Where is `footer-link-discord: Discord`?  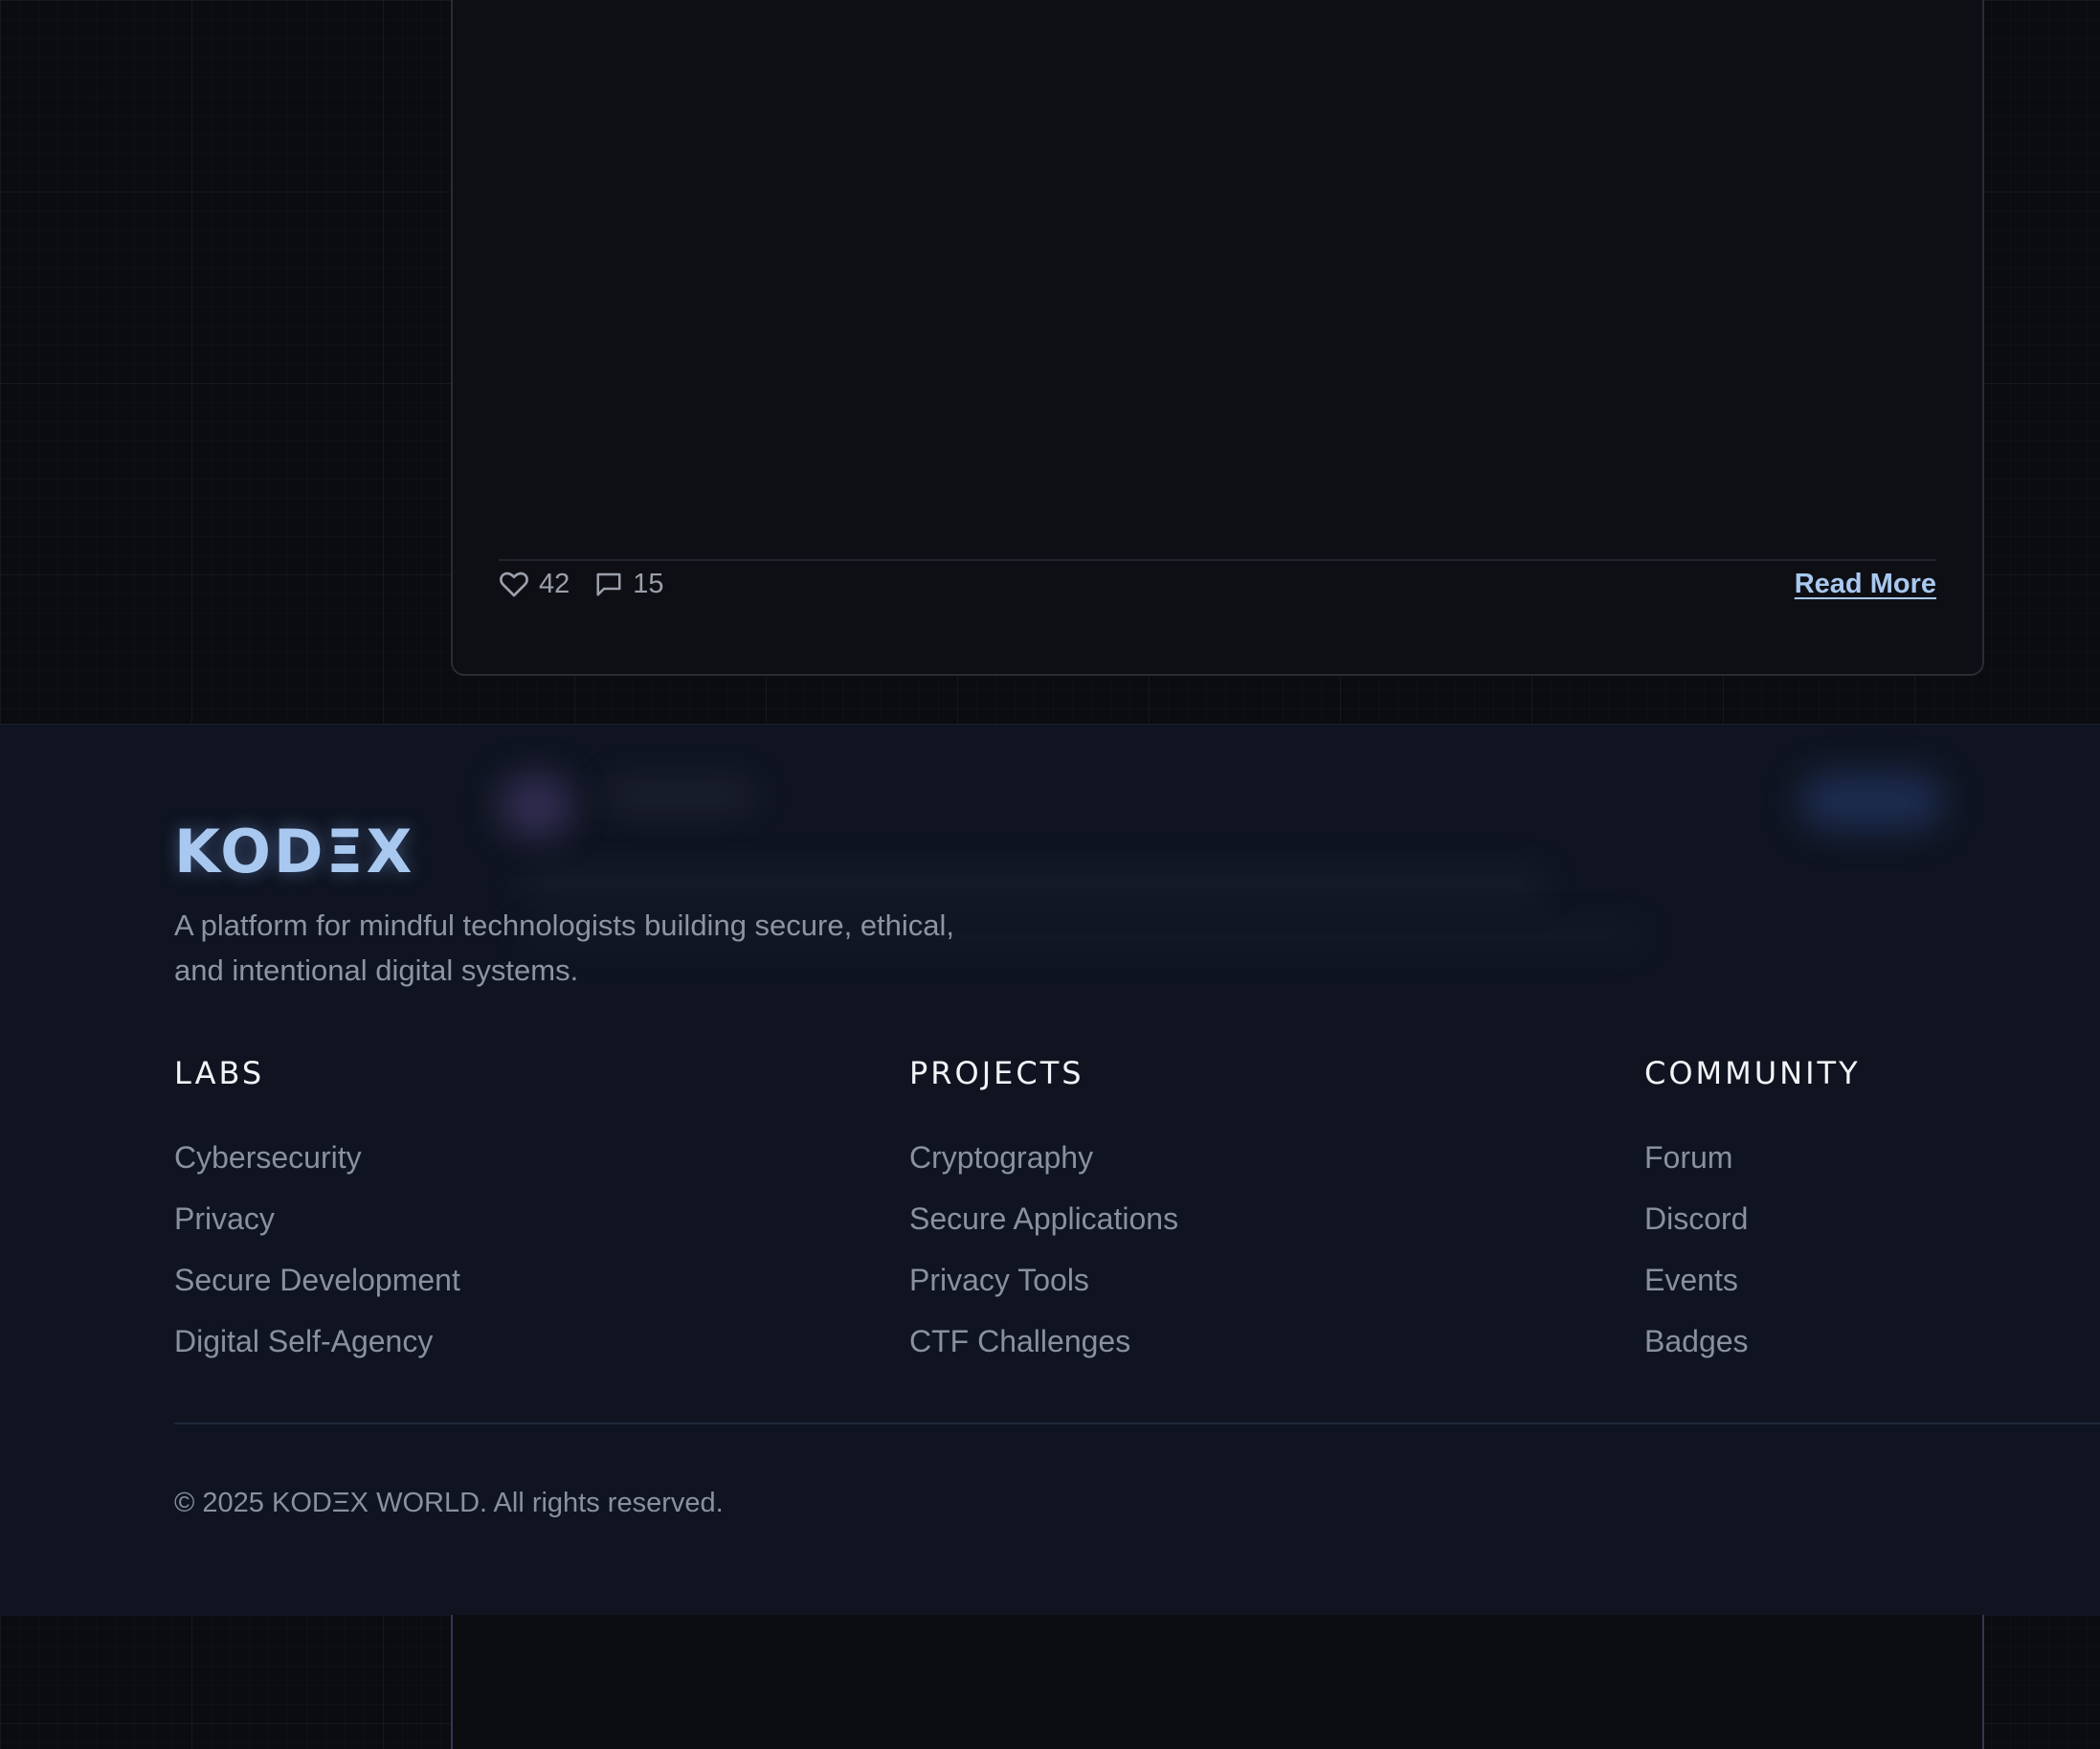
footer-link-discord: Discord is located at coordinates (1872, 1218).